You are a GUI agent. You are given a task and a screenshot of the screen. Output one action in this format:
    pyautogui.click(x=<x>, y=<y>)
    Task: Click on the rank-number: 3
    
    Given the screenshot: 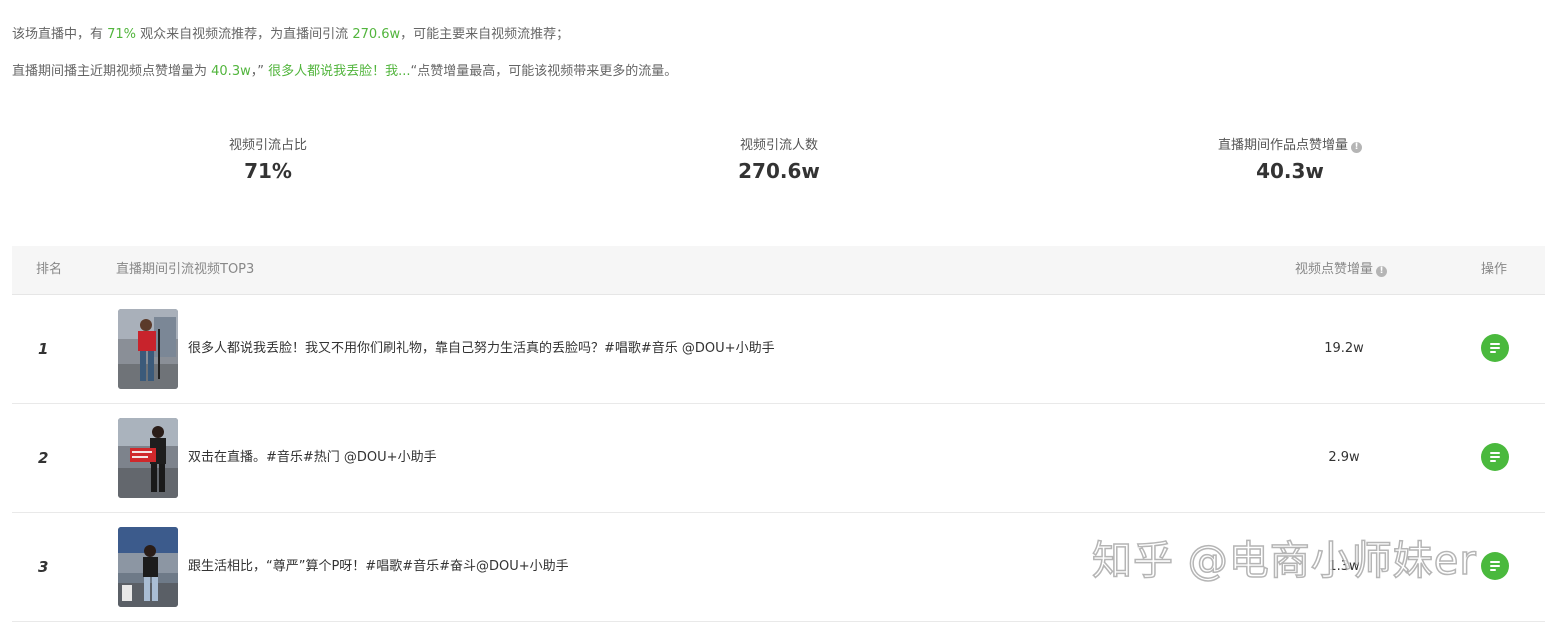 What is the action you would take?
    pyautogui.click(x=43, y=567)
    